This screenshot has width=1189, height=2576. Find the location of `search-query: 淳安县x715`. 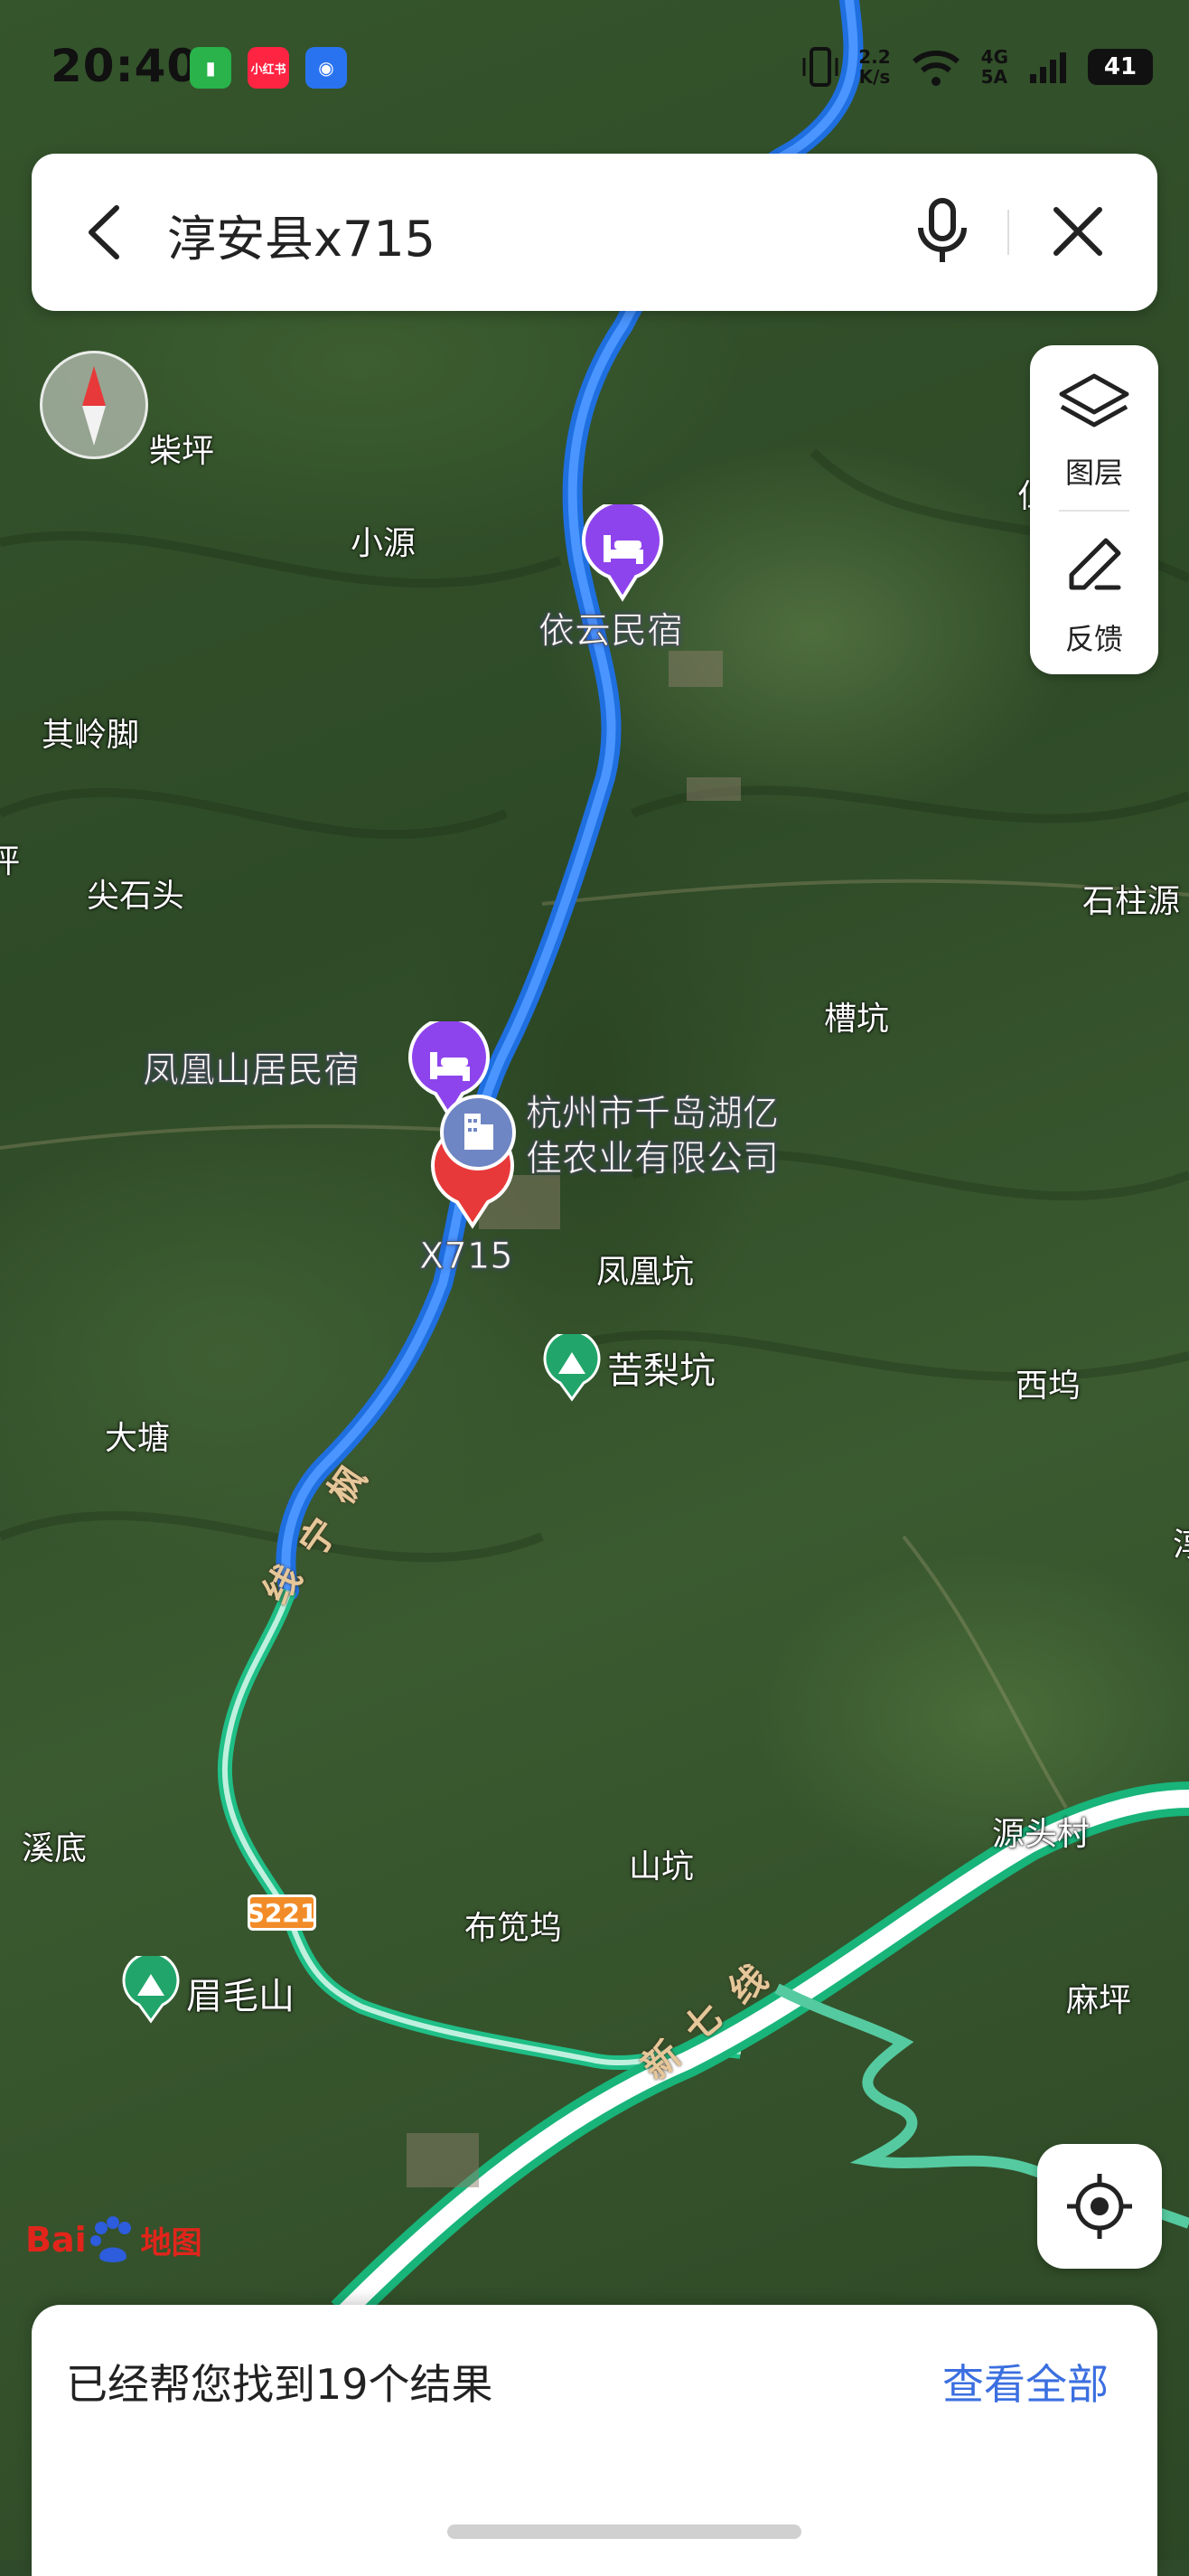

search-query: 淳安县x715 is located at coordinates (301, 234).